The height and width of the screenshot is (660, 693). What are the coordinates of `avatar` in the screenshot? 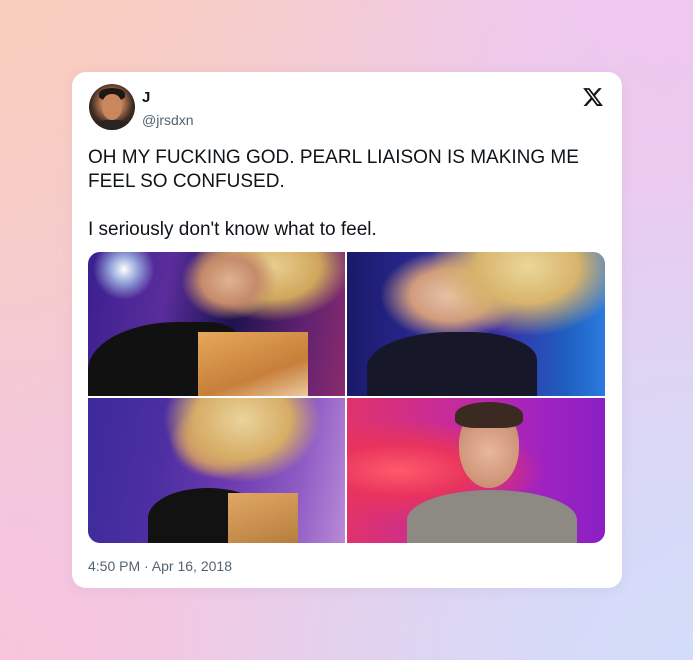 It's located at (112, 107).